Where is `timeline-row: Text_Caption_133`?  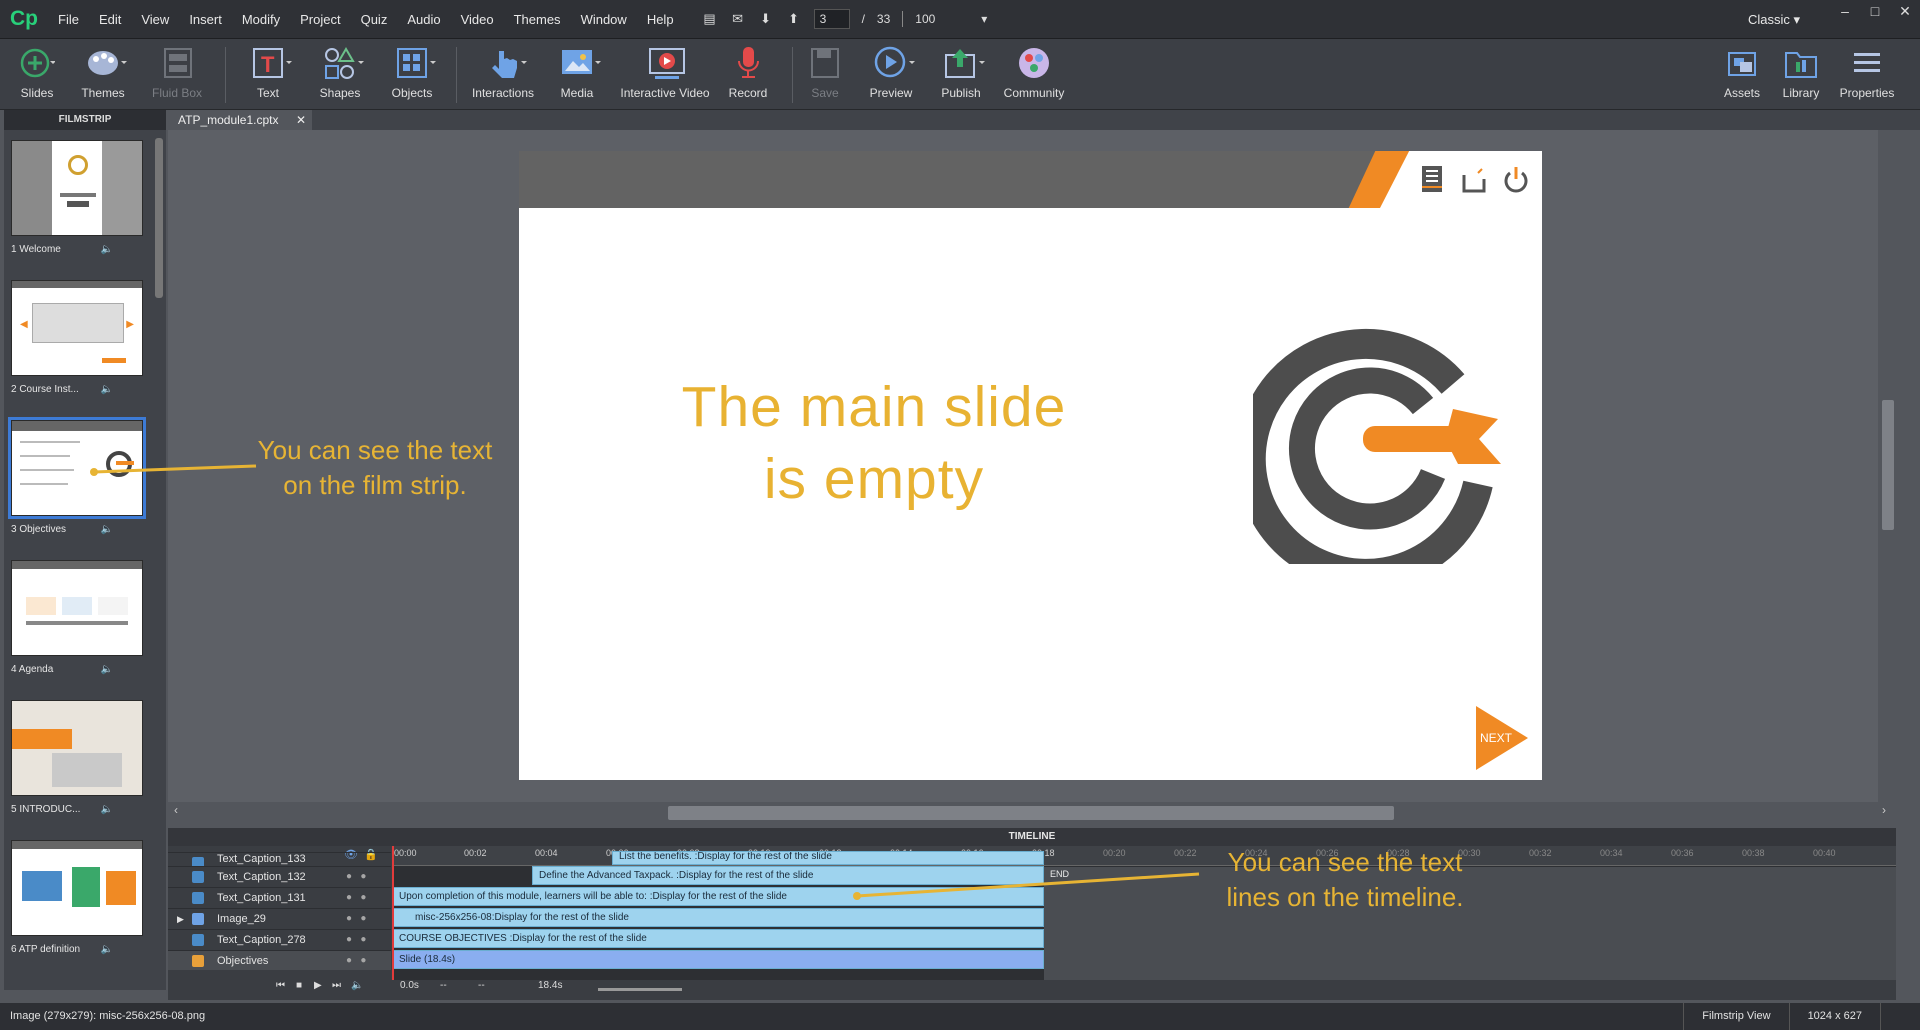 timeline-row: Text_Caption_133 is located at coordinates (279, 859).